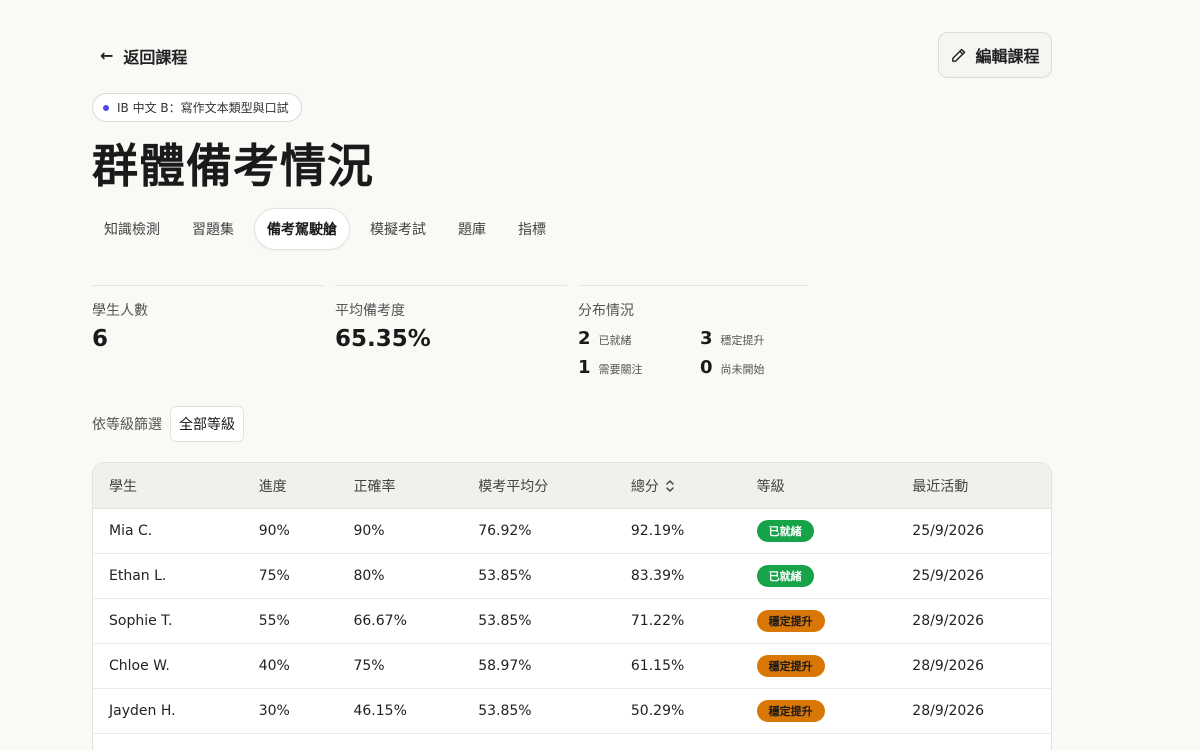 The image size is (1200, 750). I want to click on table-row: Ethan L. 75% 80% 53.85% 83.39% 已就緒 25/9/2026, so click(572, 576).